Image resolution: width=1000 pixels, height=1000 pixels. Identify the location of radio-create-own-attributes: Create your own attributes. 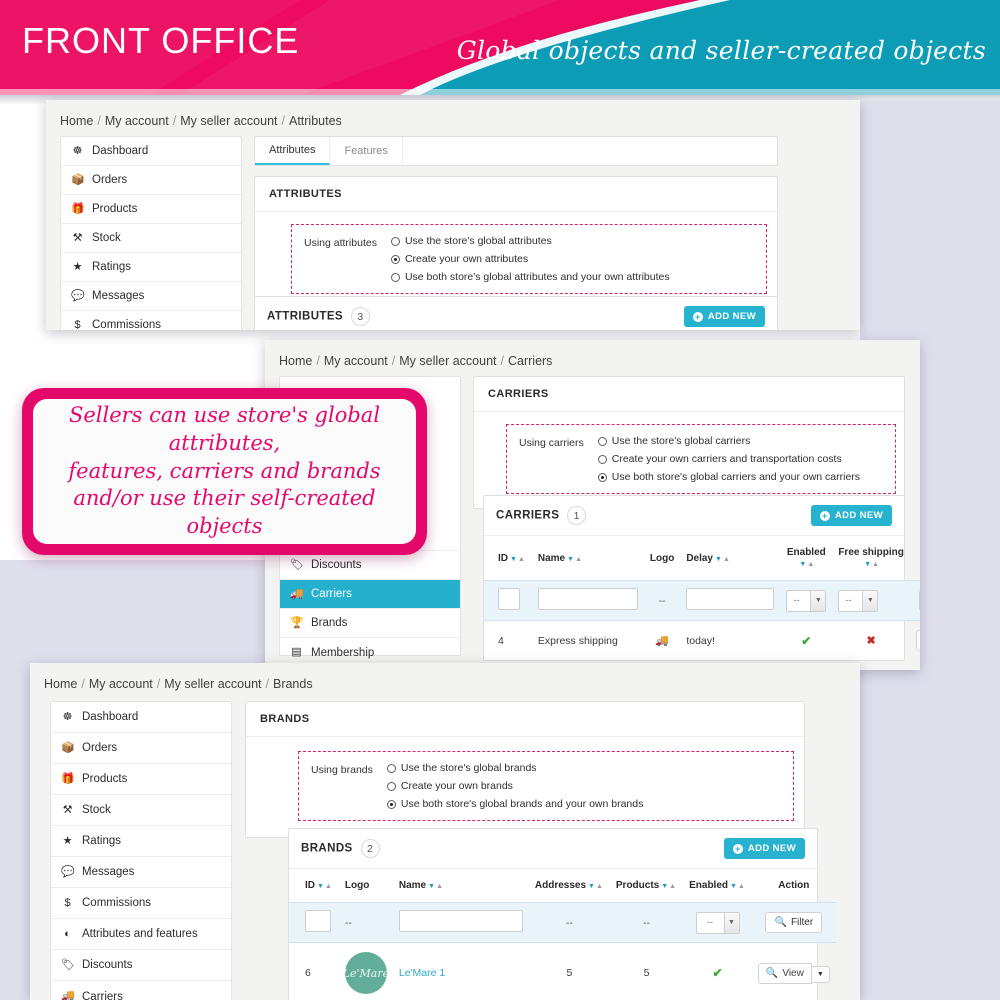
(530, 259).